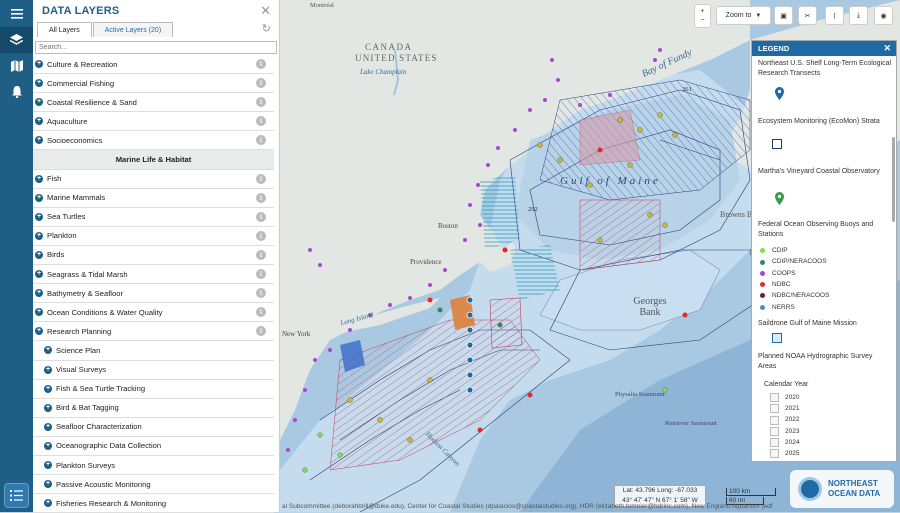 This screenshot has width=900, height=513. I want to click on legend-scrollbar, so click(893, 179).